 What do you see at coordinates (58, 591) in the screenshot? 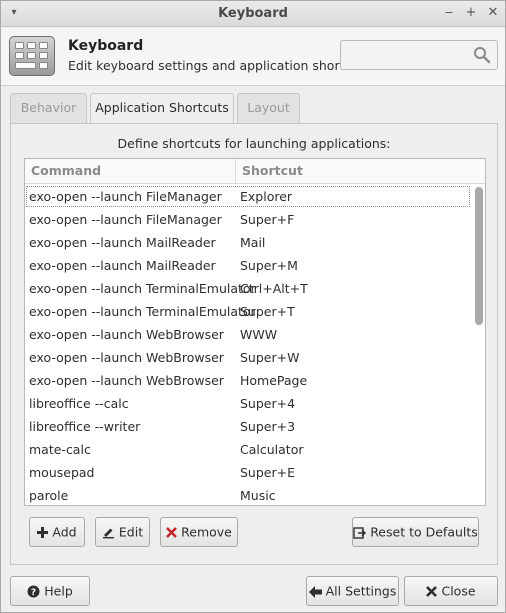
I see `help-button-label: Help` at bounding box center [58, 591].